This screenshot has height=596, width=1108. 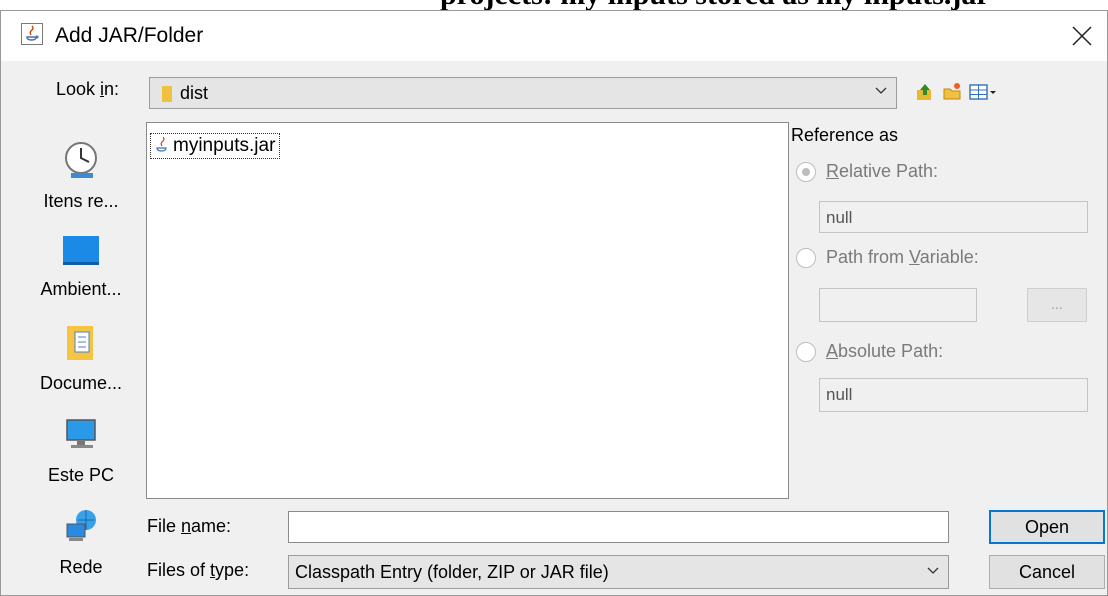 I want to click on place-this-pc: Este PC, so click(x=81, y=450).